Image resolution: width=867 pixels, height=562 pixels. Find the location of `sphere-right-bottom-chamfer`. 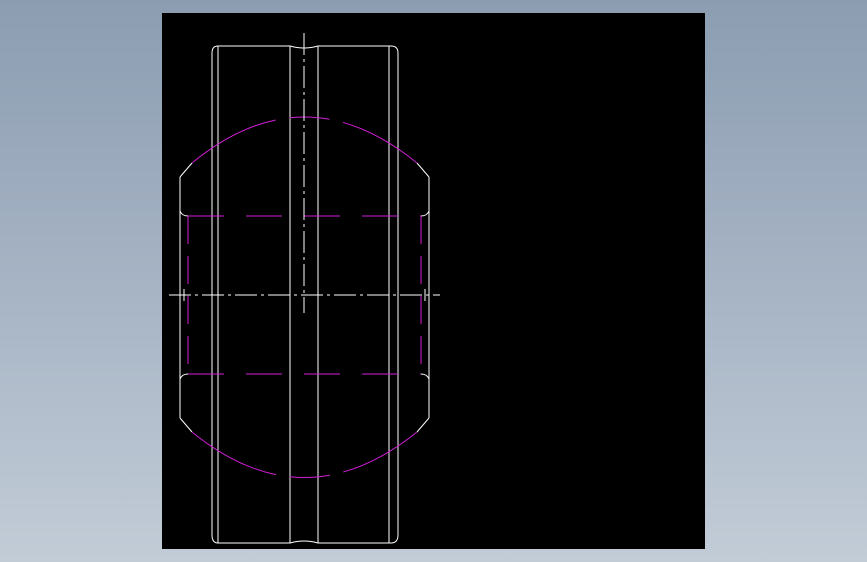

sphere-right-bottom-chamfer is located at coordinates (423, 425).